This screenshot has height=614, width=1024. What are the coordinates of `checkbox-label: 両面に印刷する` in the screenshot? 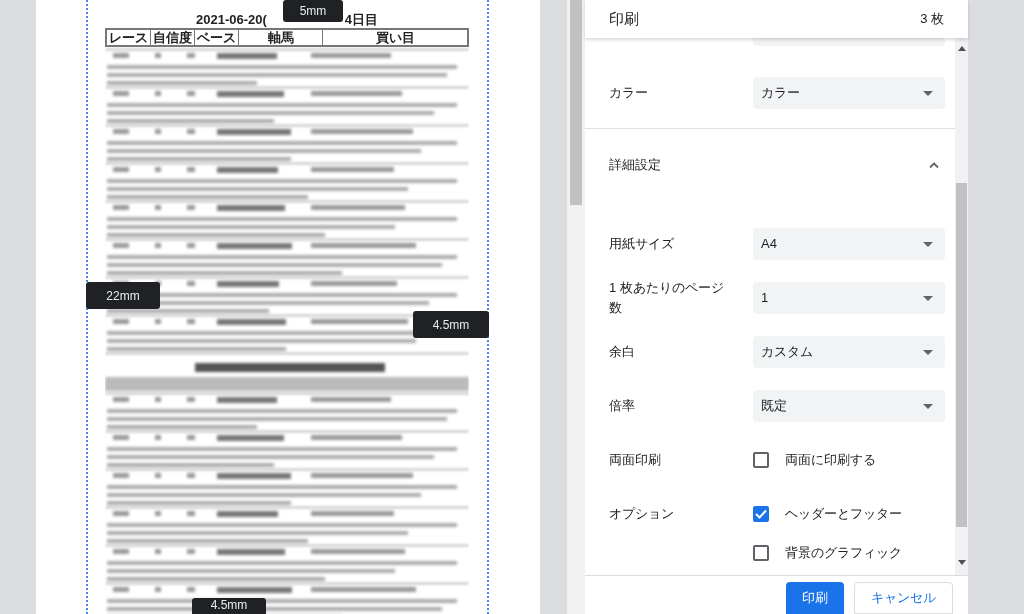 It's located at (830, 460).